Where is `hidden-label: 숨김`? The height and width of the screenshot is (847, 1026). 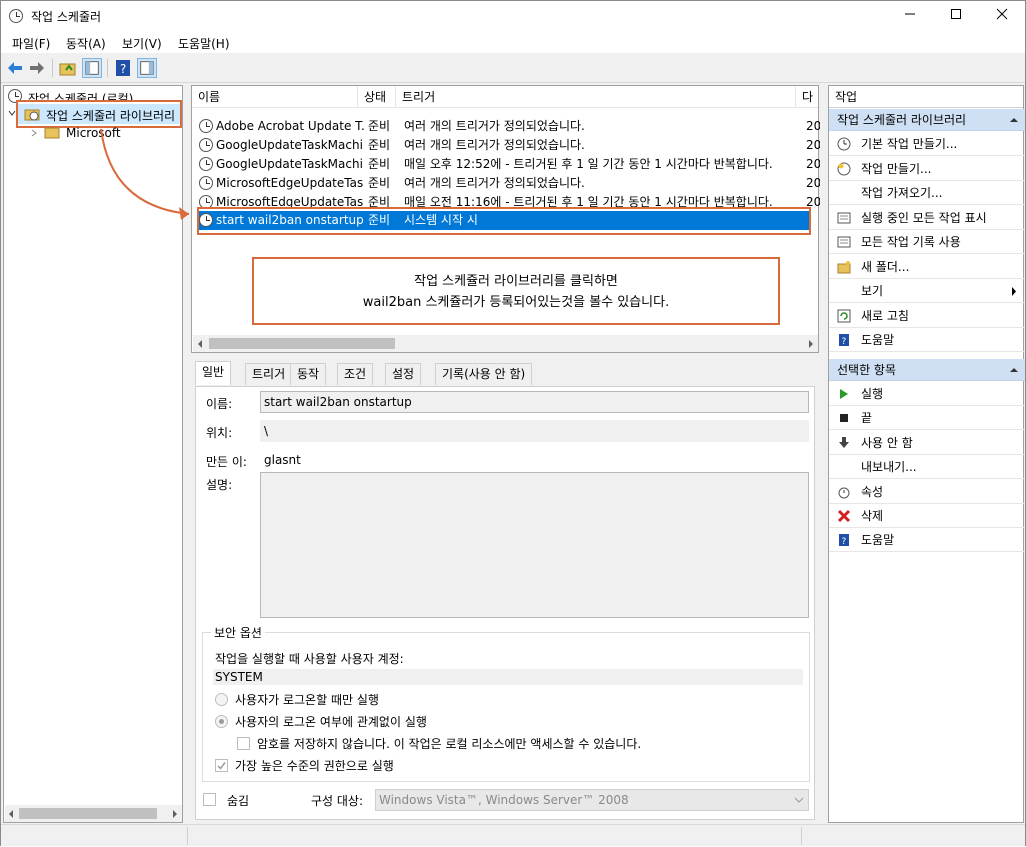 hidden-label: 숨김 is located at coordinates (238, 801).